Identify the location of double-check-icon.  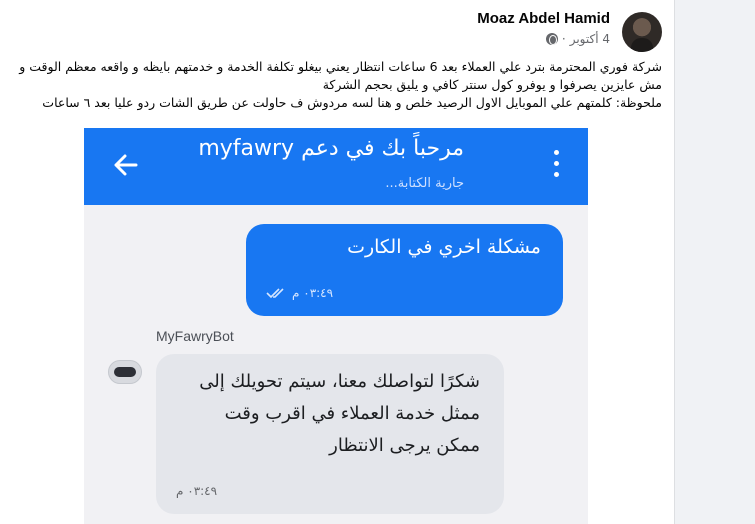
(275, 293).